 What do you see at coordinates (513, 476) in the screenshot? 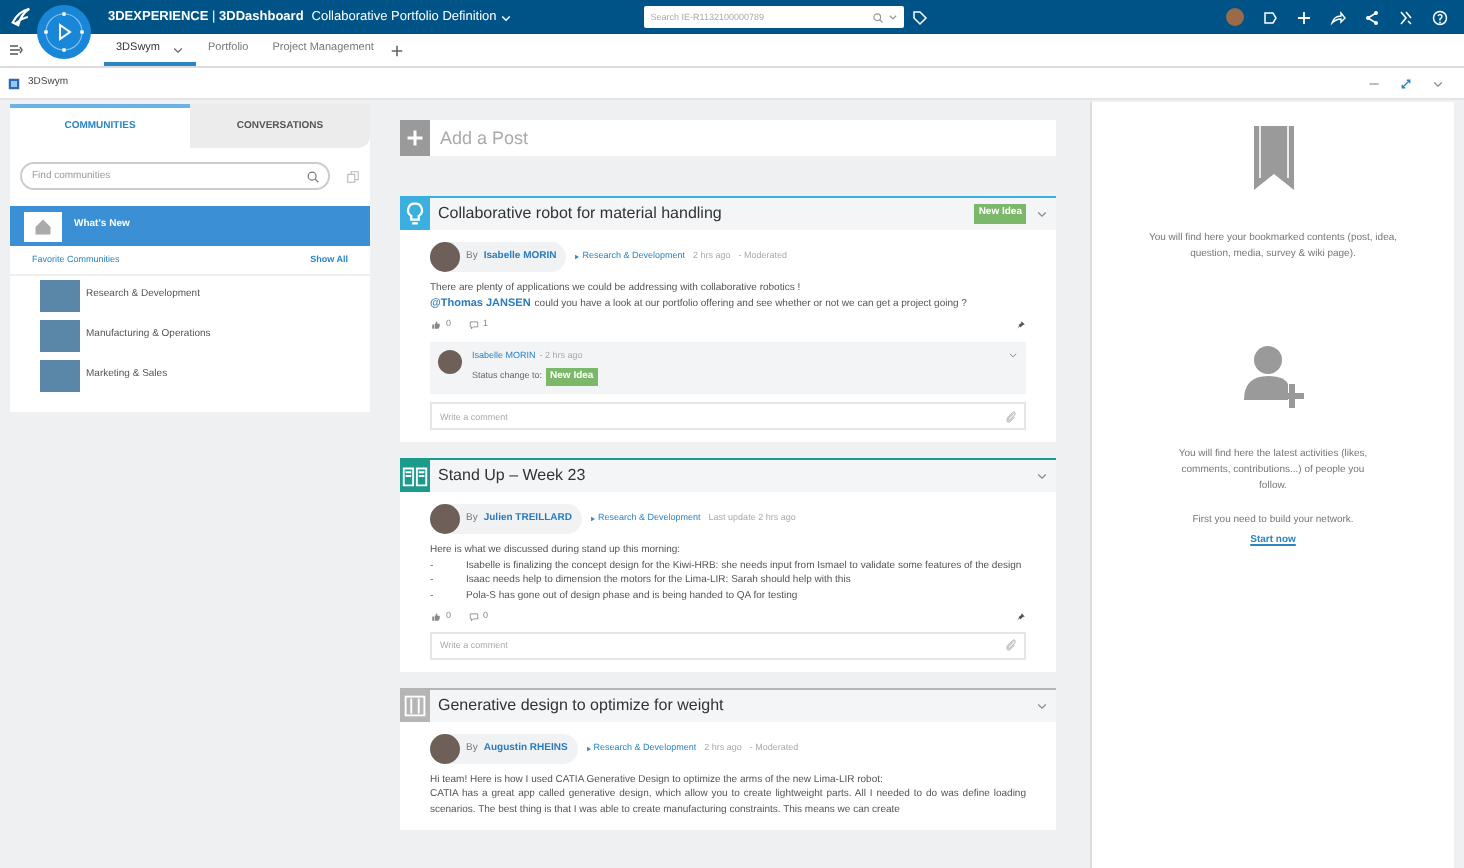
I see `post-title: Stand Up – Week 23` at bounding box center [513, 476].